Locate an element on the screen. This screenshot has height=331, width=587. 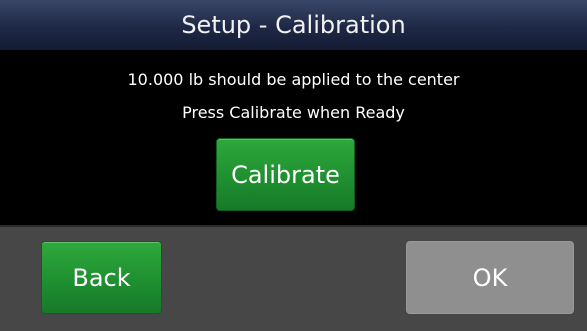
ok-button: OK is located at coordinates (490, 277).